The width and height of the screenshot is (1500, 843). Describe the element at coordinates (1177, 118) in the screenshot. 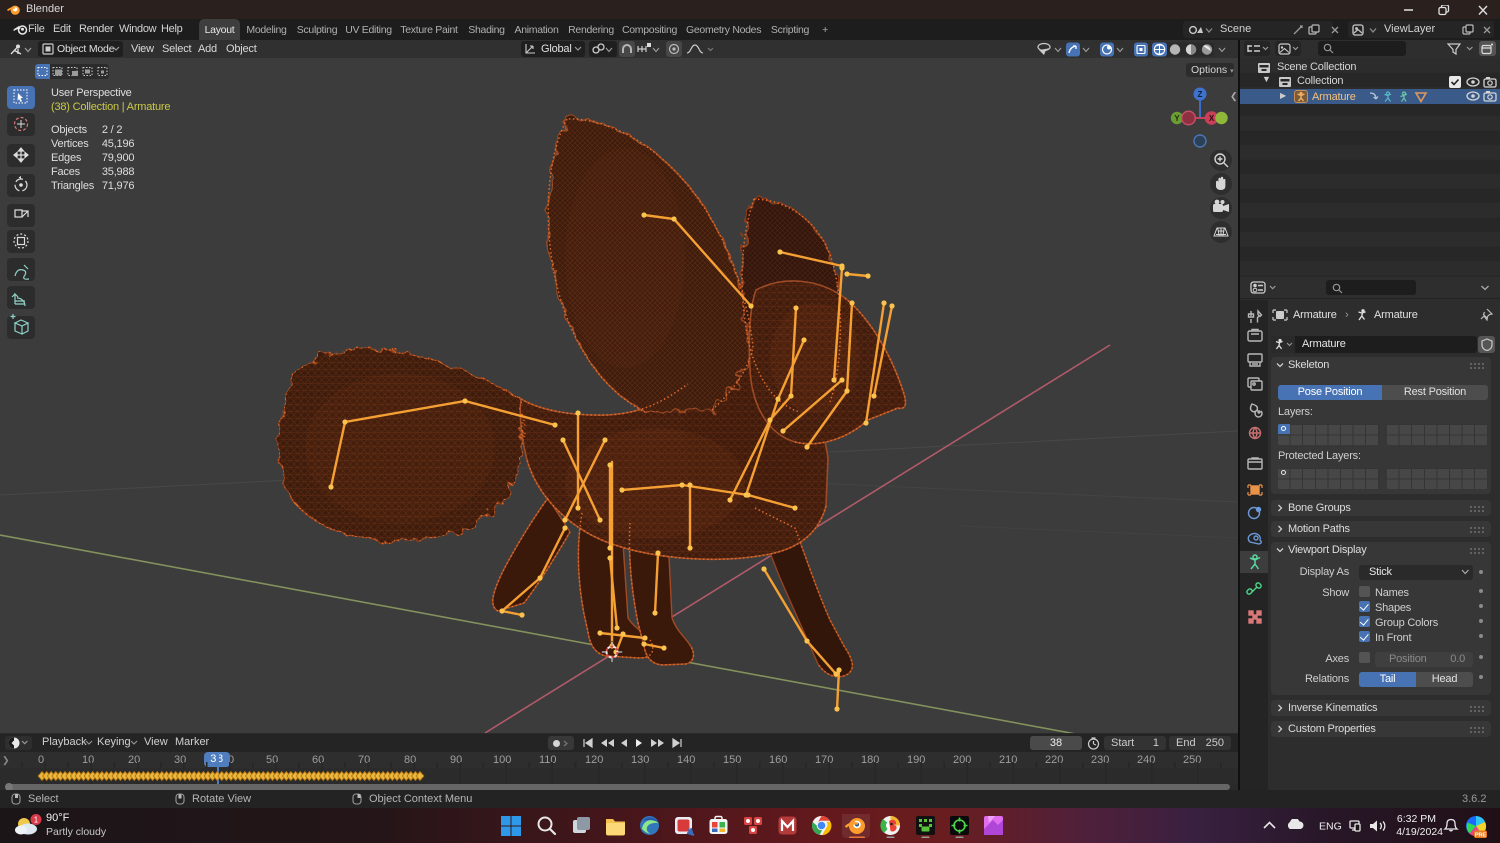

I see `svg-text: Y` at that location.